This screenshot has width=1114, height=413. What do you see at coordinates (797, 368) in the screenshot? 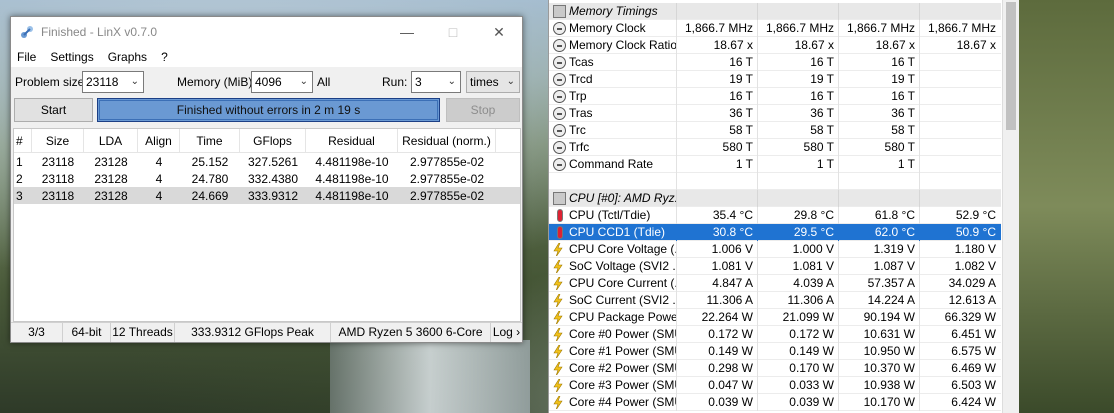
I see `sensor-minimum: 0.170 W` at bounding box center [797, 368].